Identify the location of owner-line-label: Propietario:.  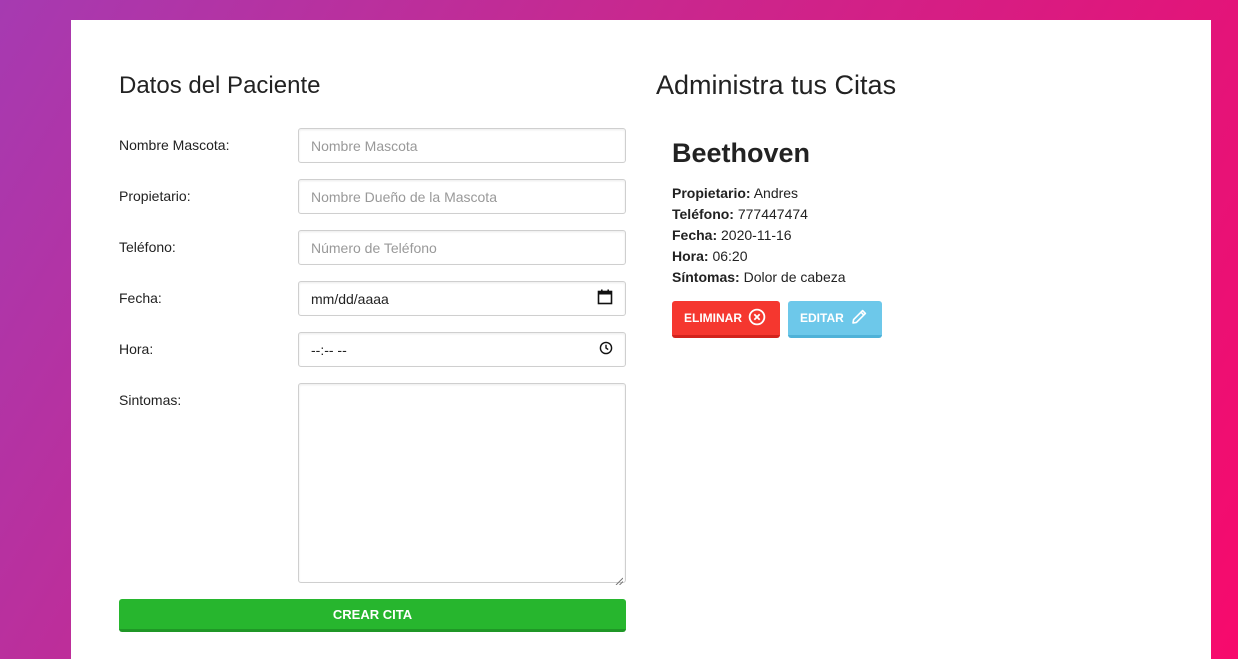
(711, 193).